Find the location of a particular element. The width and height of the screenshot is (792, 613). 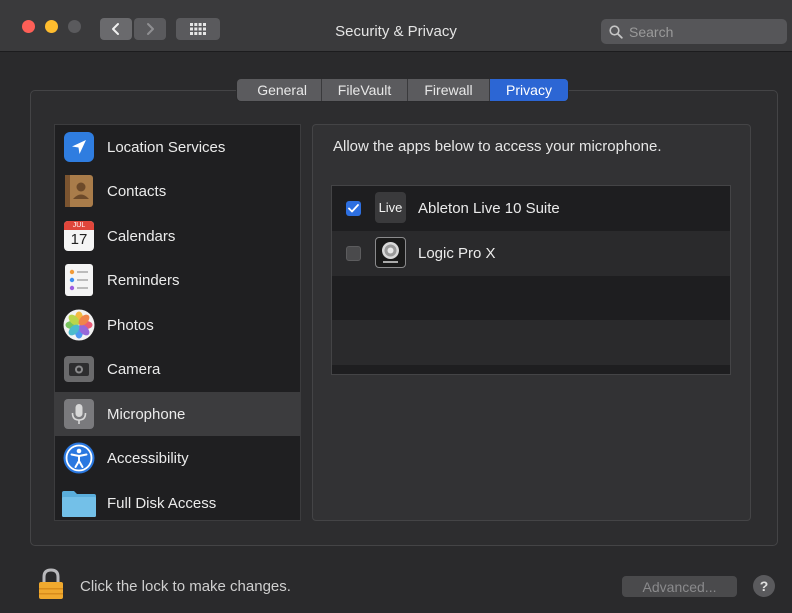

tab-general: General is located at coordinates (279, 90).